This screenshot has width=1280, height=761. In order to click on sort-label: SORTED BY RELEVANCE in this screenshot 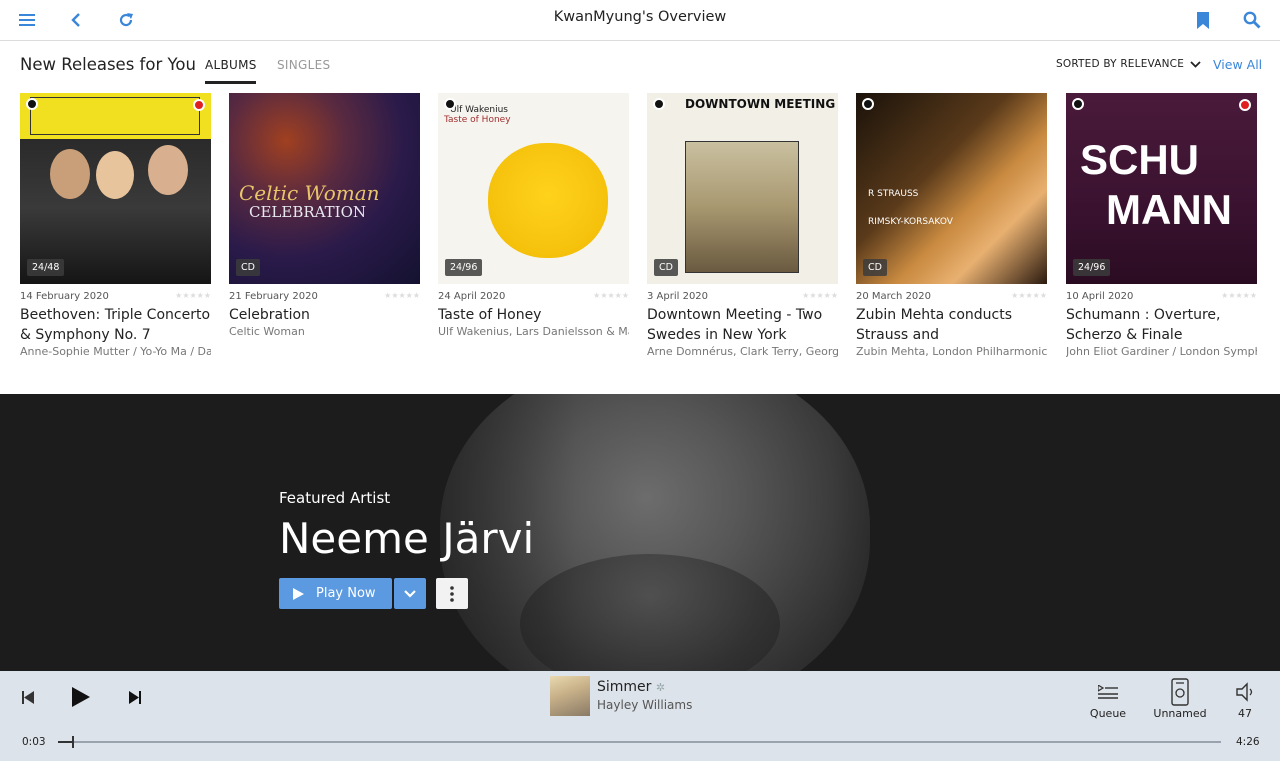, I will do `click(1120, 64)`.